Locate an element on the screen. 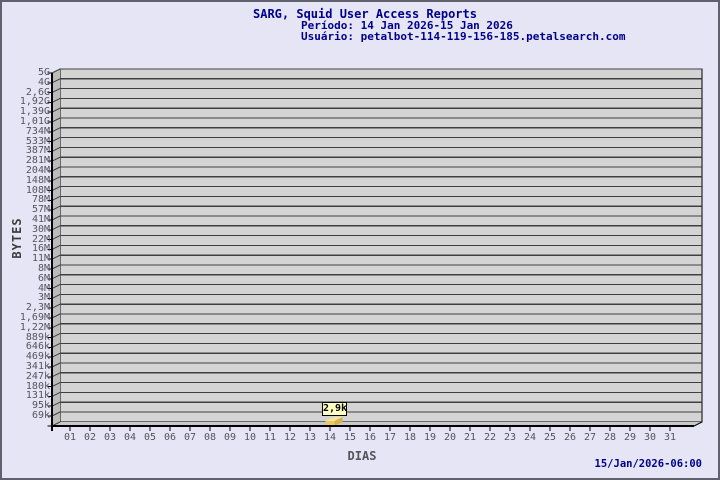 The height and width of the screenshot is (480, 720). x-axis-title: DIAS is located at coordinates (362, 456).